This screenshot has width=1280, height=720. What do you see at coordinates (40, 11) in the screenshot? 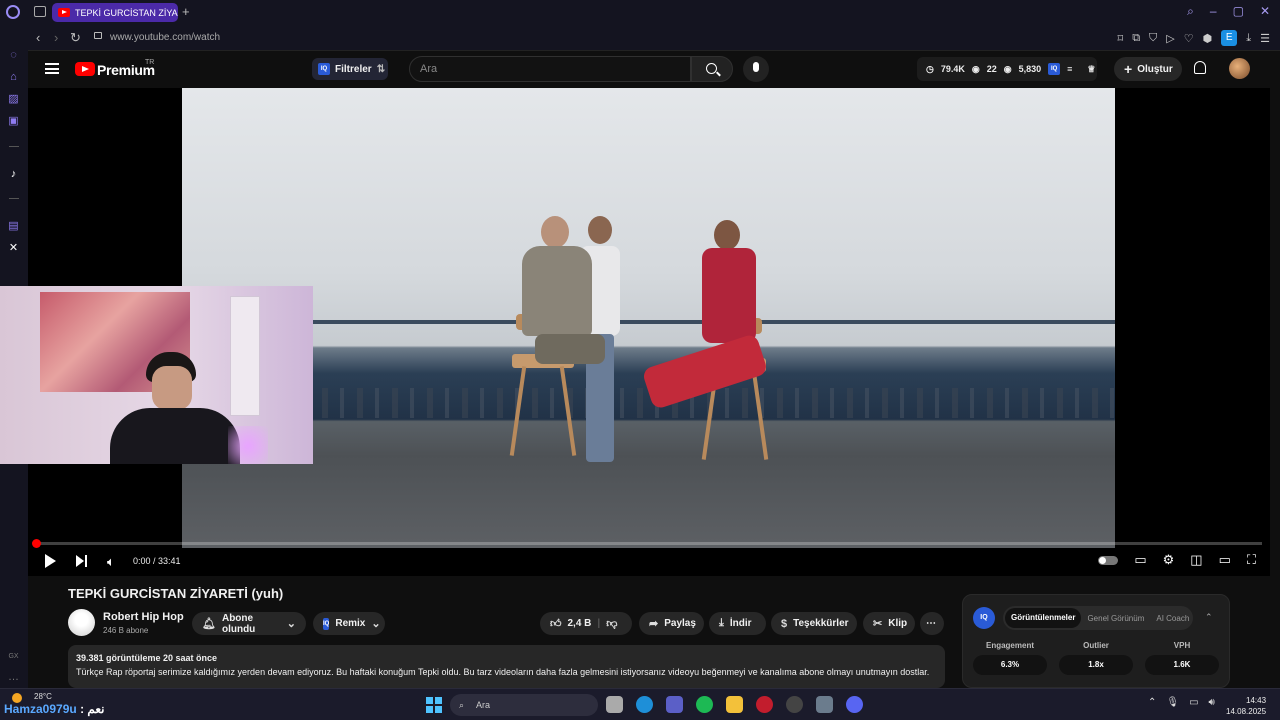
I see `tab-islands-icon` at bounding box center [40, 11].